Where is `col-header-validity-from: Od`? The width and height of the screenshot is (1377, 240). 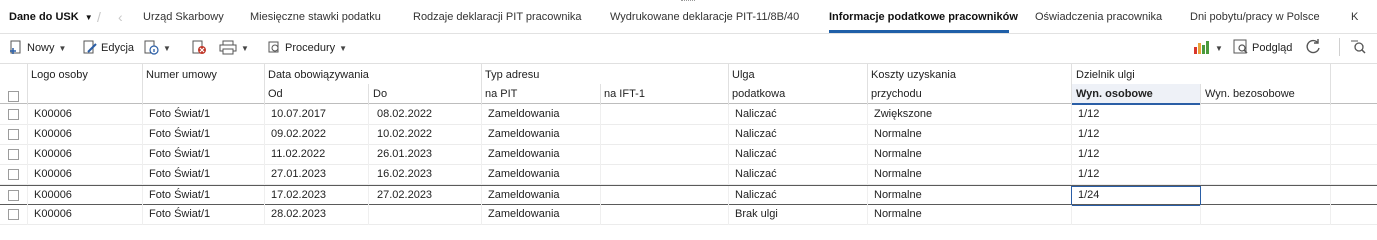 col-header-validity-from: Od is located at coordinates (275, 94).